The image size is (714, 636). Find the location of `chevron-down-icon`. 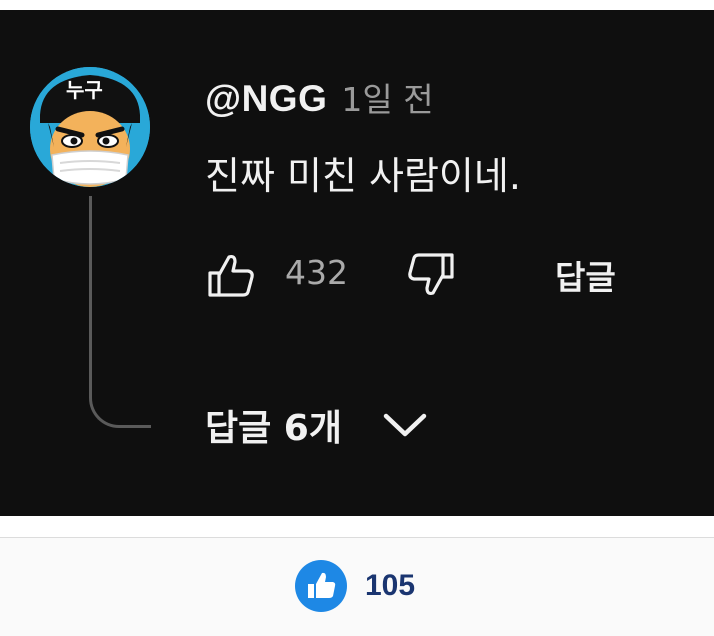

chevron-down-icon is located at coordinates (405, 425).